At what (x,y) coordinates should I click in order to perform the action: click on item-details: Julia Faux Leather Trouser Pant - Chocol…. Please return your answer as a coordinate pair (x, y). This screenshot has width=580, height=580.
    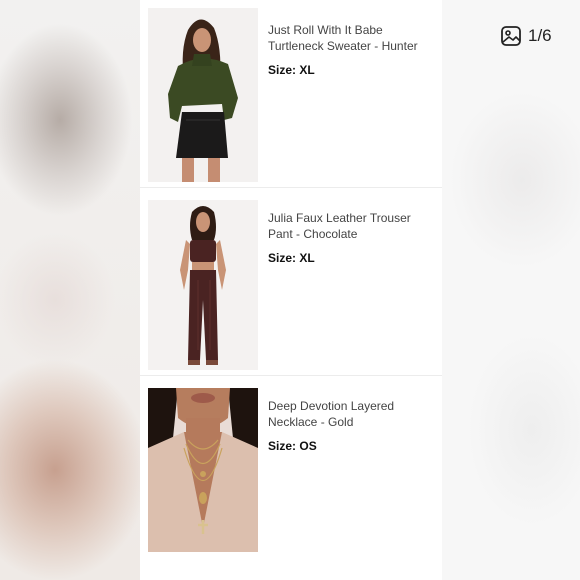
    Looking at the image, I should click on (348, 238).